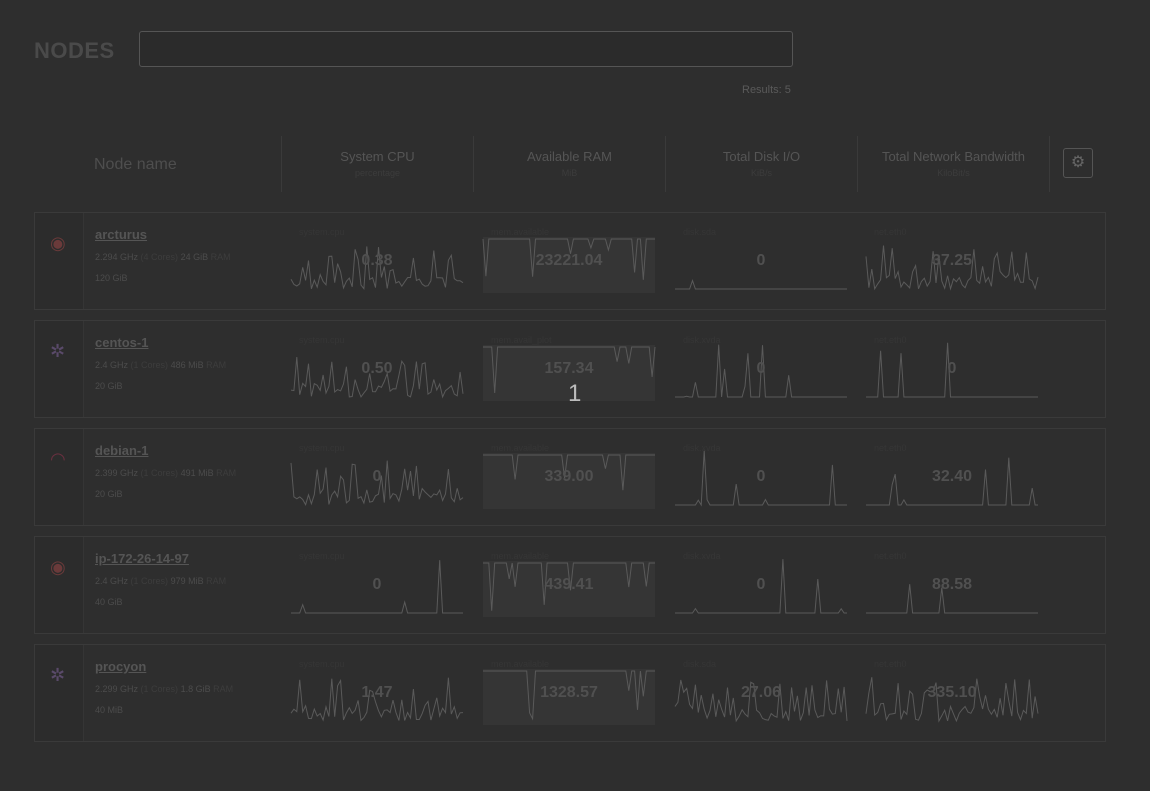 The height and width of the screenshot is (791, 1150). I want to click on metric-sparkline: net.eth0 37.25, so click(952, 260).